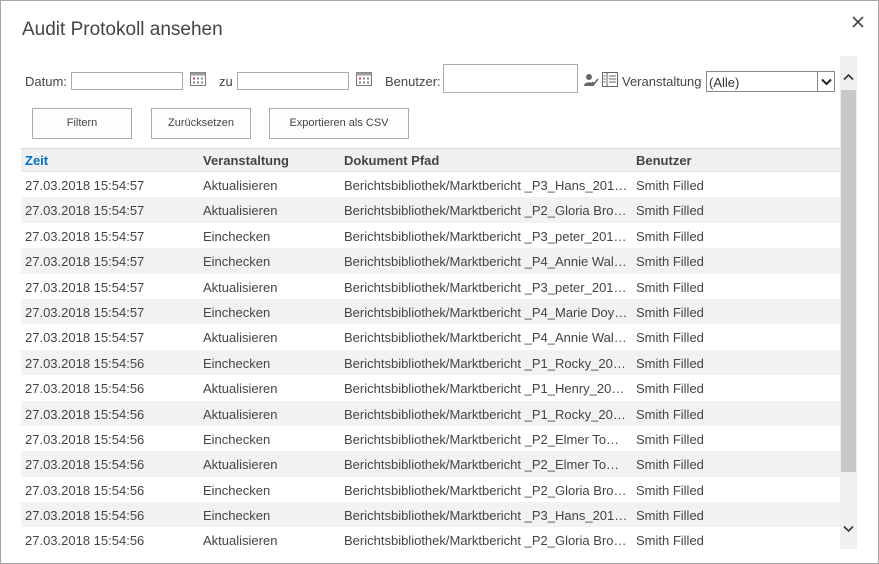 This screenshot has width=879, height=564. What do you see at coordinates (201, 123) in the screenshot?
I see `reset-button: Zurücksetzen` at bounding box center [201, 123].